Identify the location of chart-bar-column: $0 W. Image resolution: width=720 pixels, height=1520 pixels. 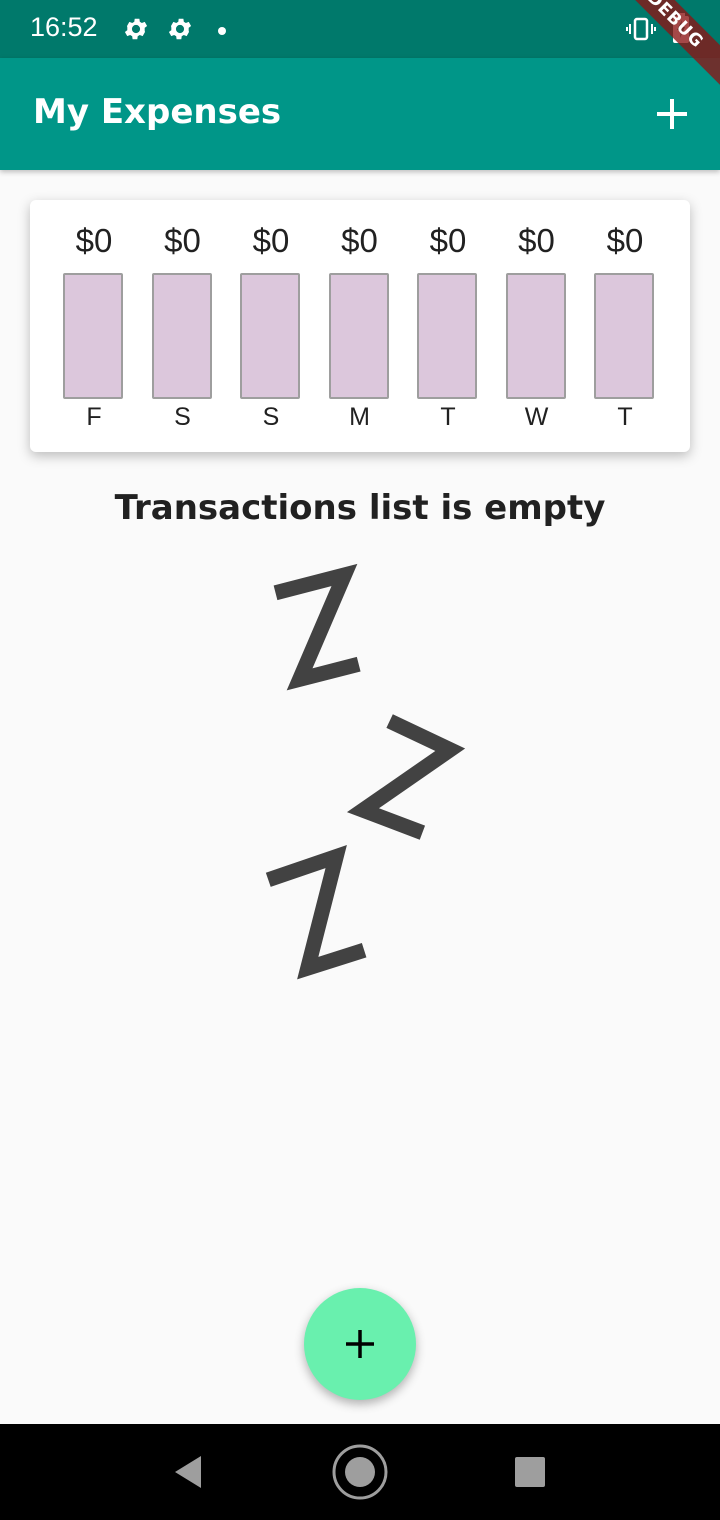
(537, 326).